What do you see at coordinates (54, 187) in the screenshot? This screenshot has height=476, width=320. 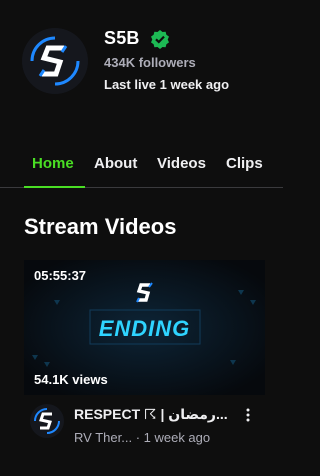 I see `active-tab-indicator` at bounding box center [54, 187].